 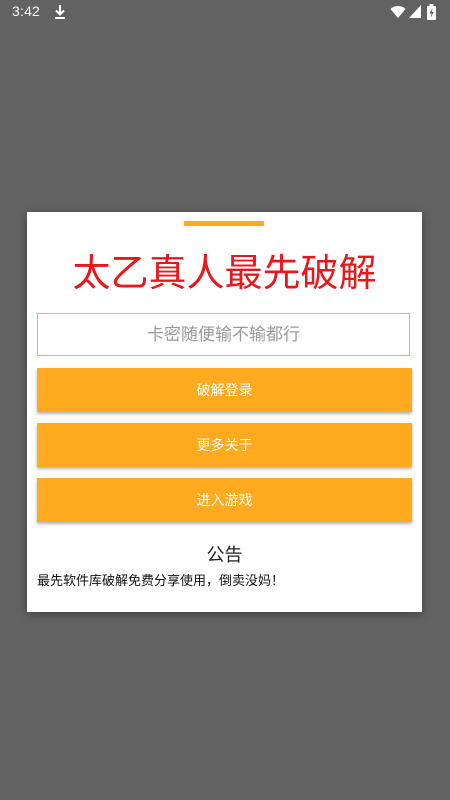 What do you see at coordinates (224, 555) in the screenshot?
I see `notice-title: 公告` at bounding box center [224, 555].